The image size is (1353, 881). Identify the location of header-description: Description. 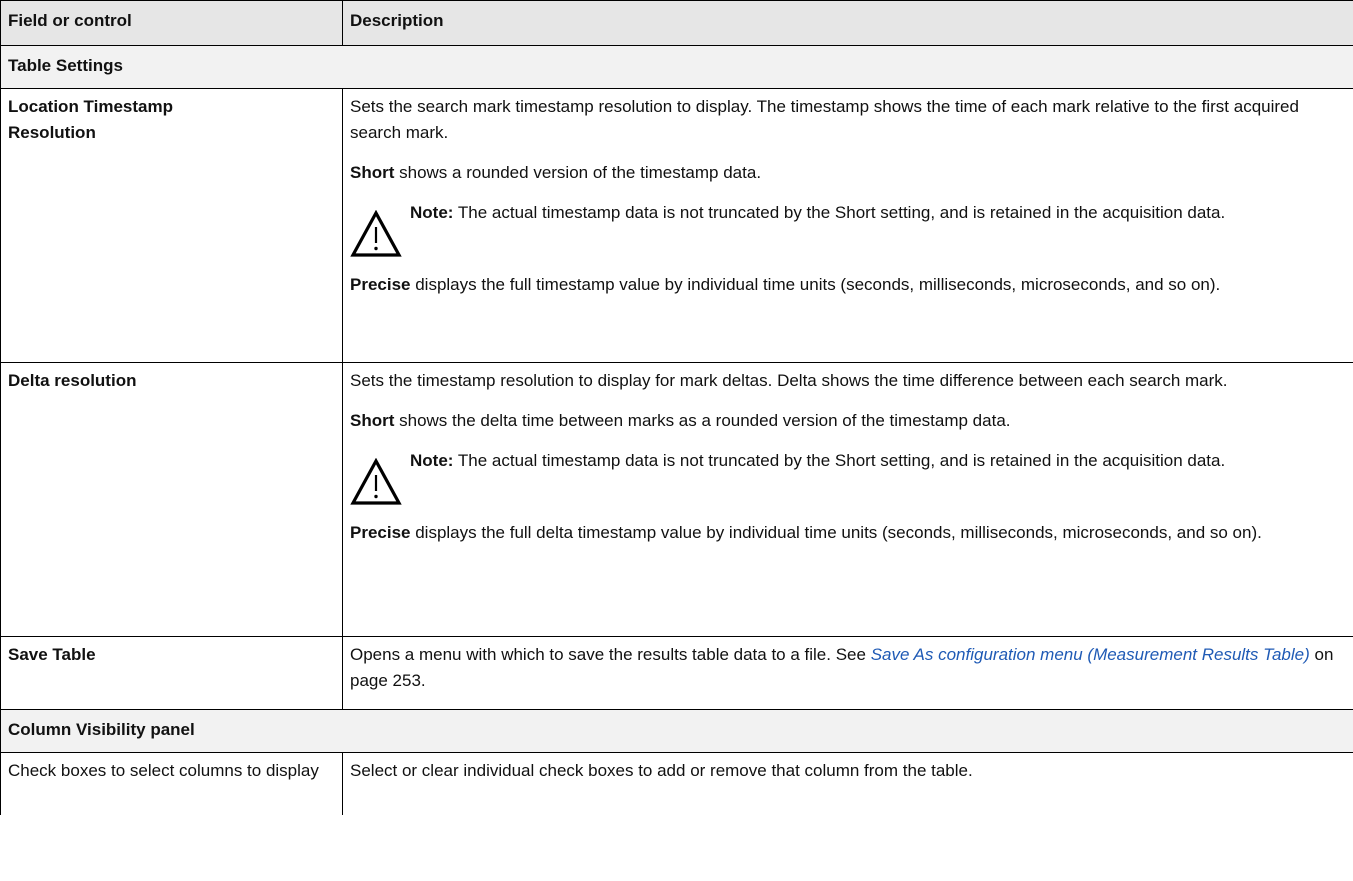
(847, 23).